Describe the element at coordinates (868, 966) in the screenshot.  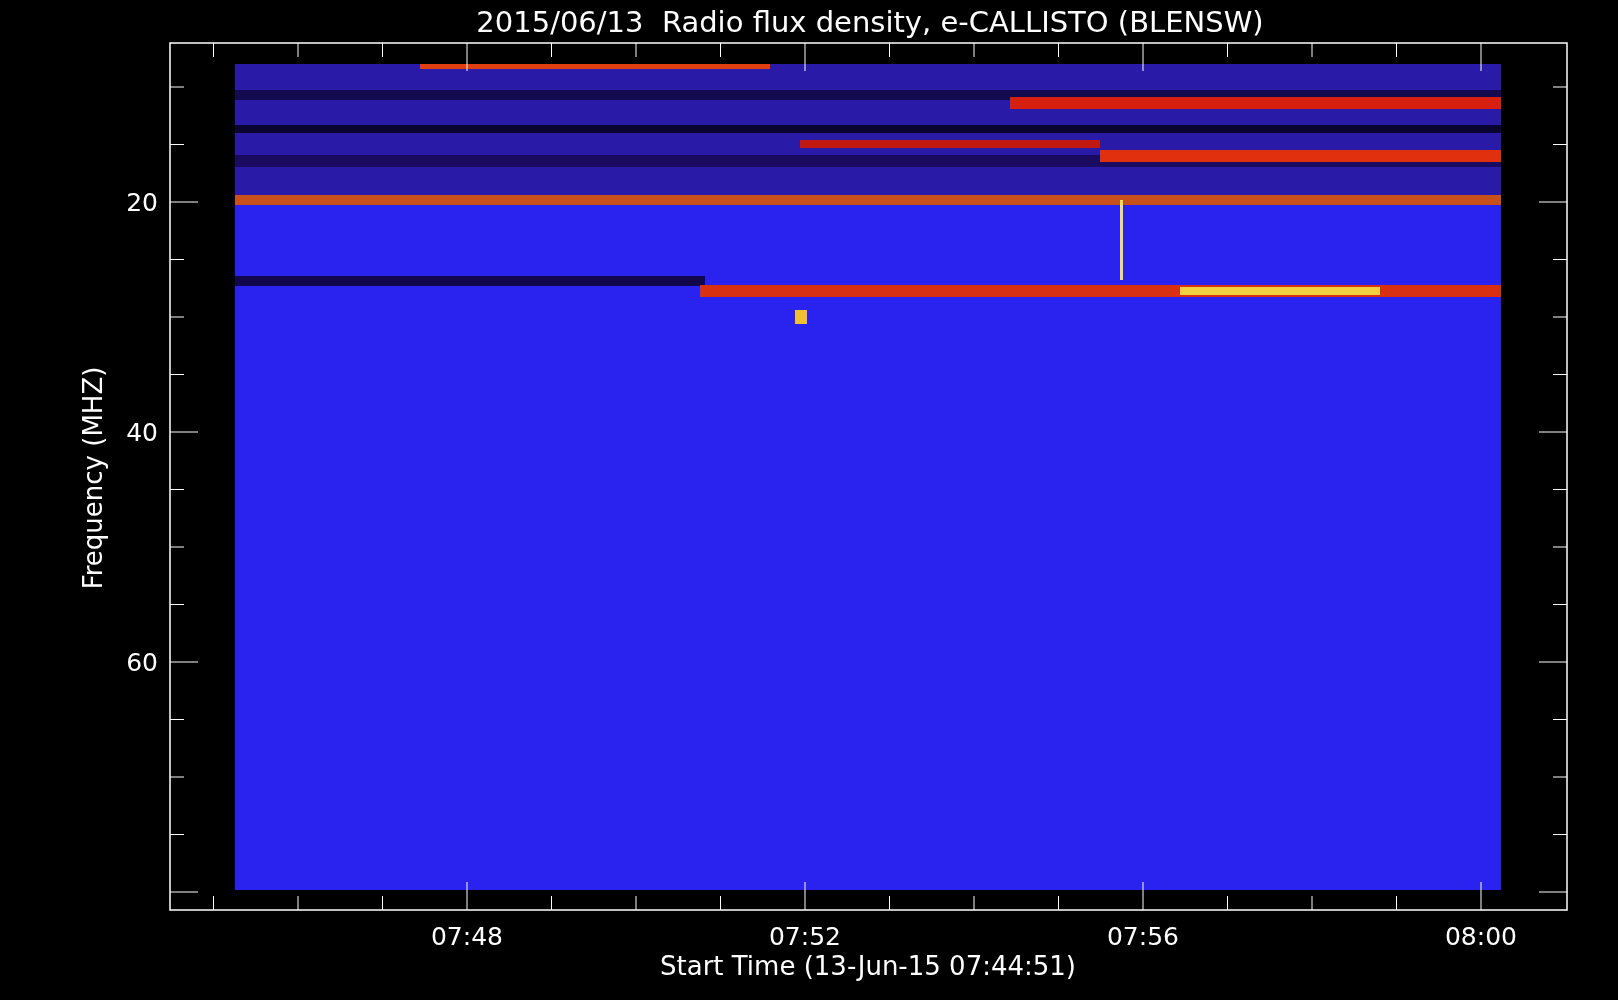
I see `axis-label: Start Time (13-Jun-15 07:44:51)` at that location.